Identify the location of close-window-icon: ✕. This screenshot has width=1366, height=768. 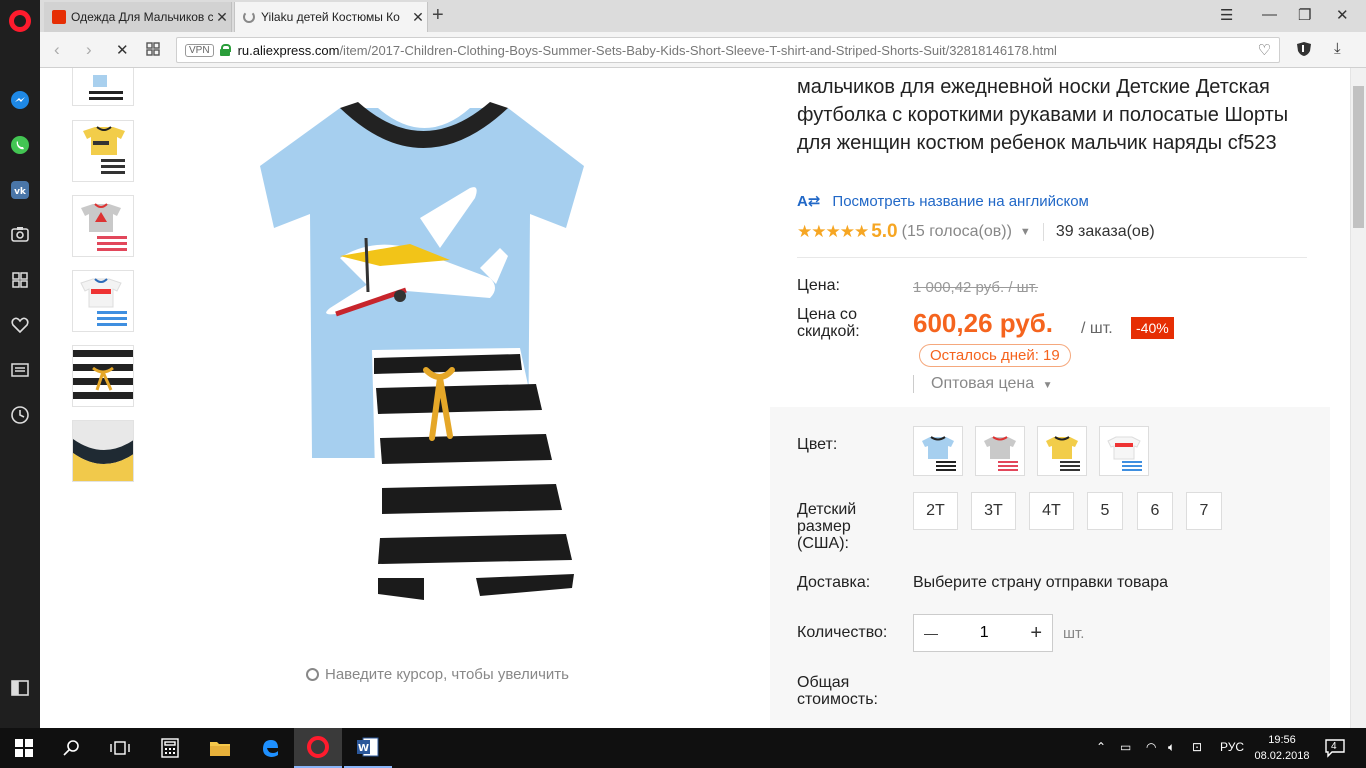
(1342, 15).